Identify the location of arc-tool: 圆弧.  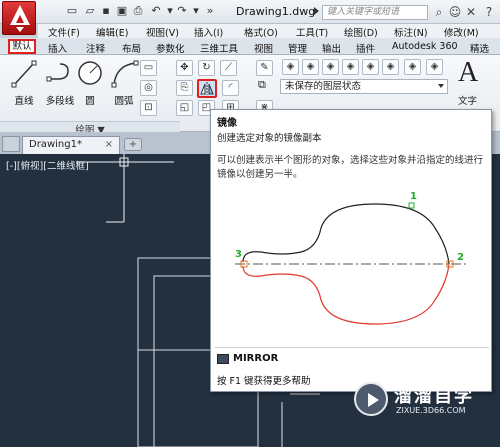
(124, 86).